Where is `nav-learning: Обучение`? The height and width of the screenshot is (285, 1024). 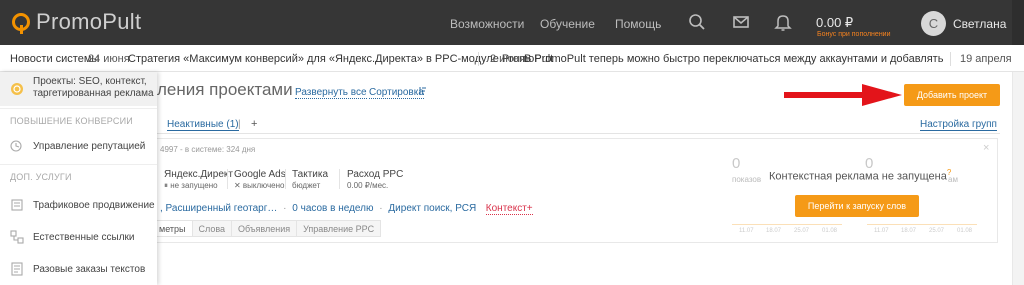 nav-learning: Обучение is located at coordinates (567, 24).